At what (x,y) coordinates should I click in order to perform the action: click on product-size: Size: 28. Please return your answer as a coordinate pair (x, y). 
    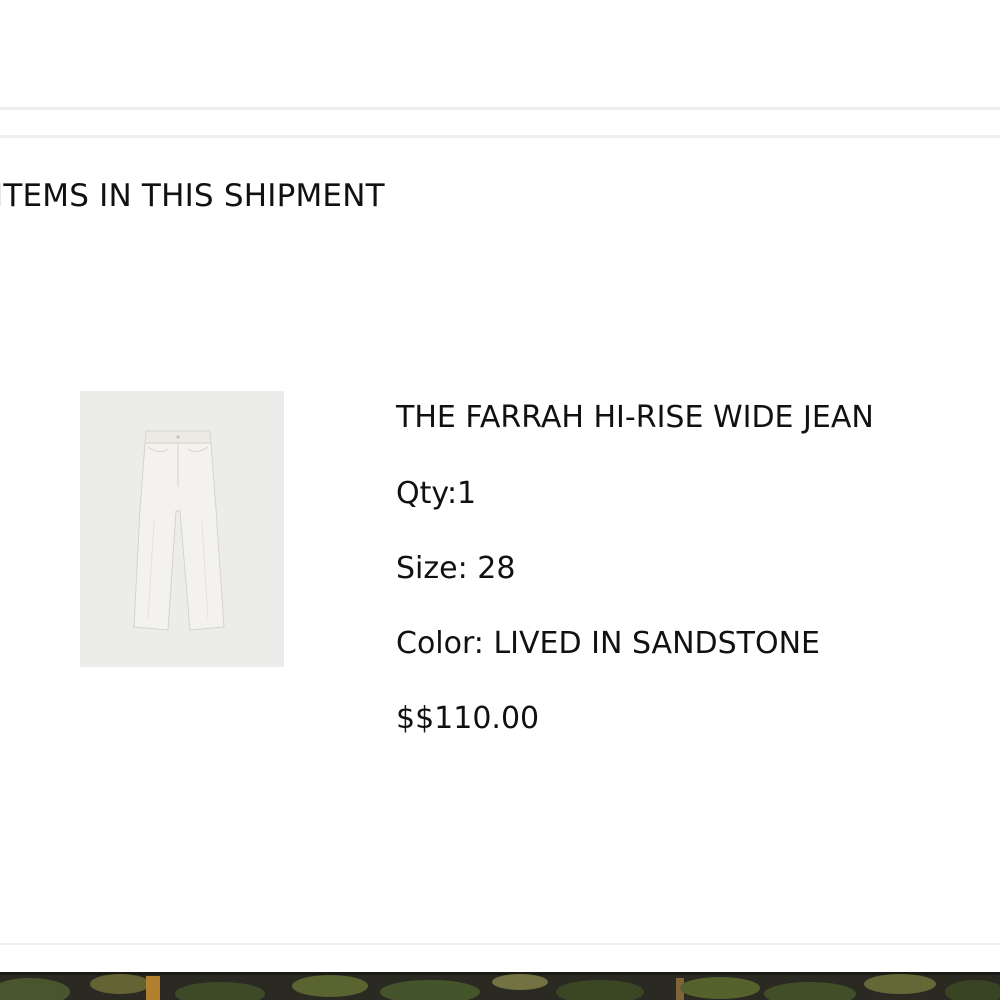
    Looking at the image, I should click on (456, 568).